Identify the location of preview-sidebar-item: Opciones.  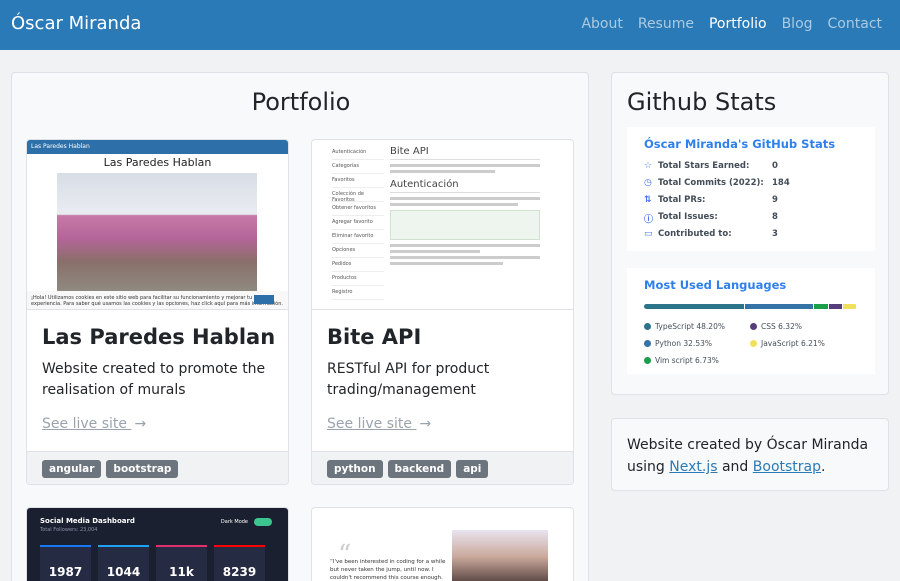
(358, 251).